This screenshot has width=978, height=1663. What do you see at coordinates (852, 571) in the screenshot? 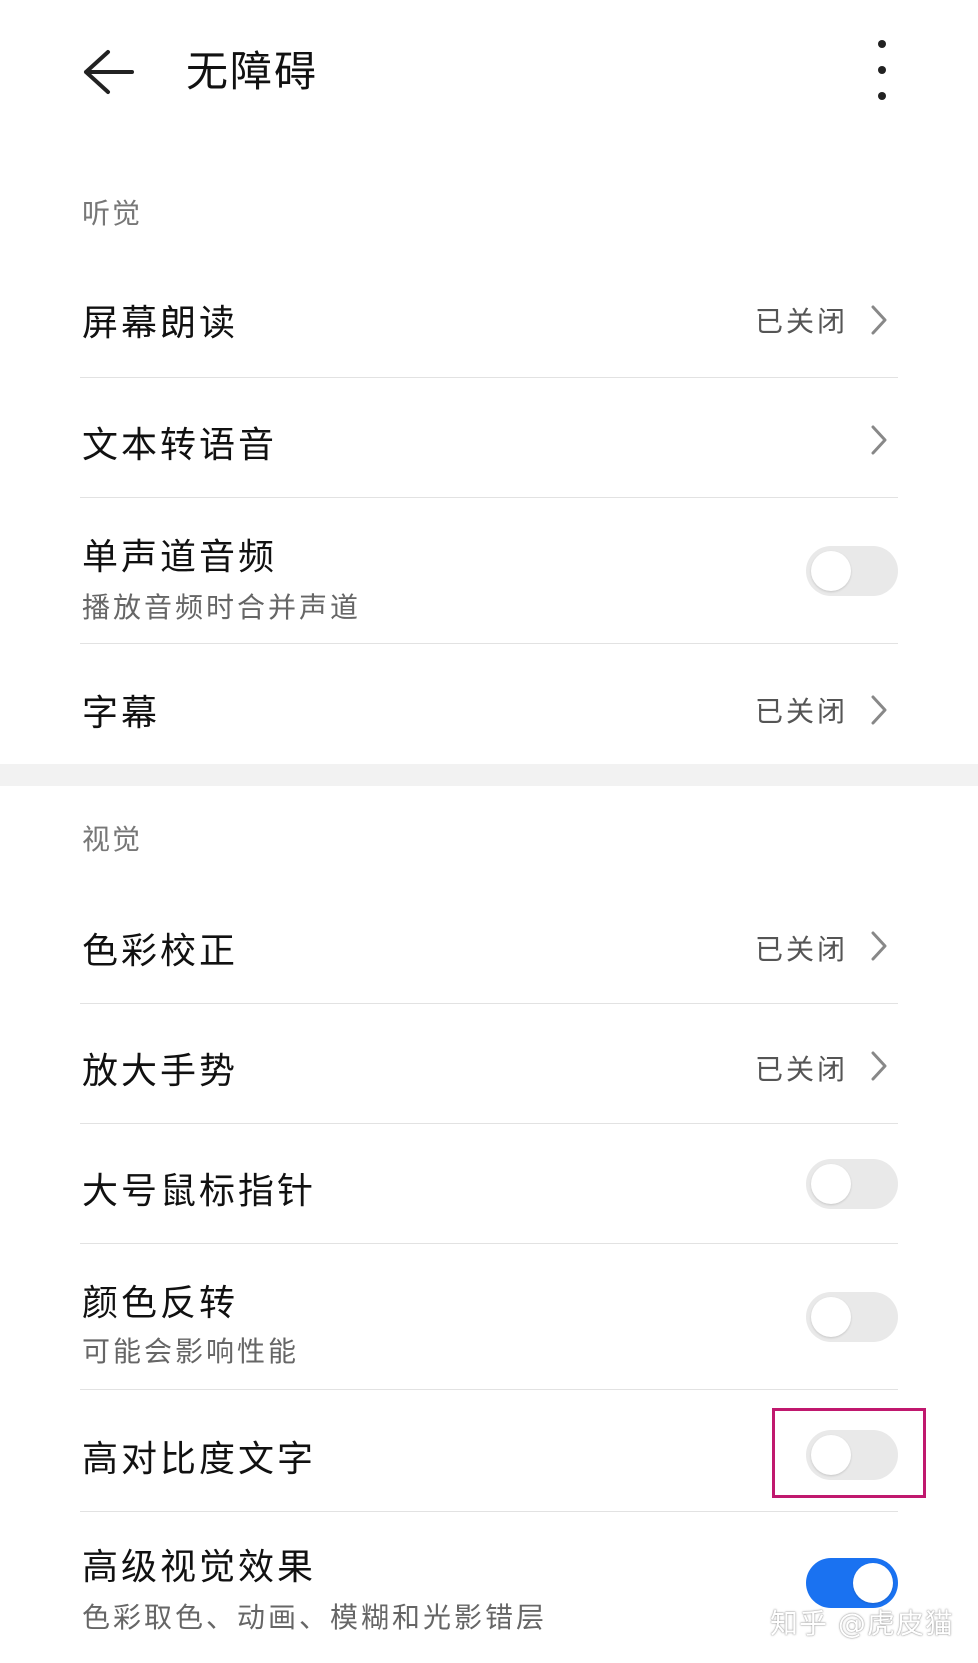
I see `mono-audio-toggle` at bounding box center [852, 571].